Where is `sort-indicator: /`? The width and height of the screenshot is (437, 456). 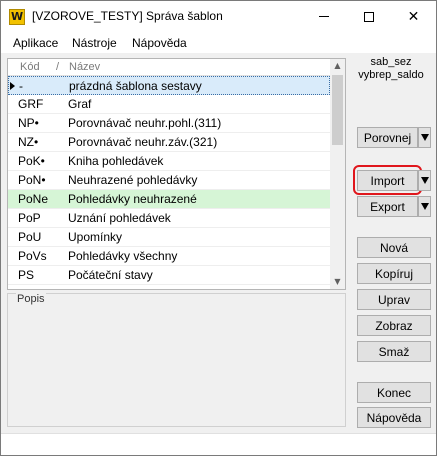 sort-indicator: / is located at coordinates (58, 67).